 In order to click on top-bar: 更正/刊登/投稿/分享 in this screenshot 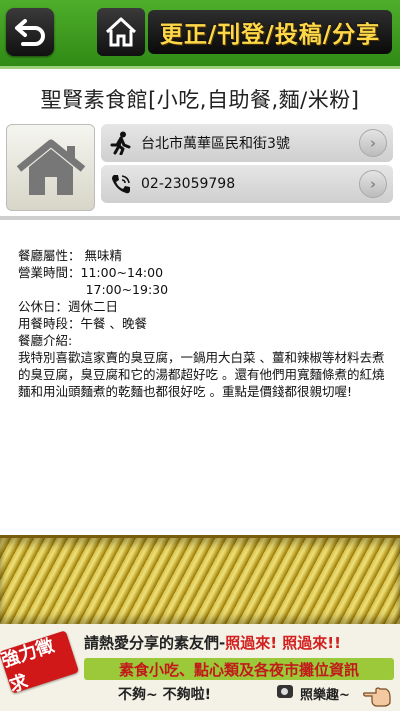, I will do `click(200, 33)`.